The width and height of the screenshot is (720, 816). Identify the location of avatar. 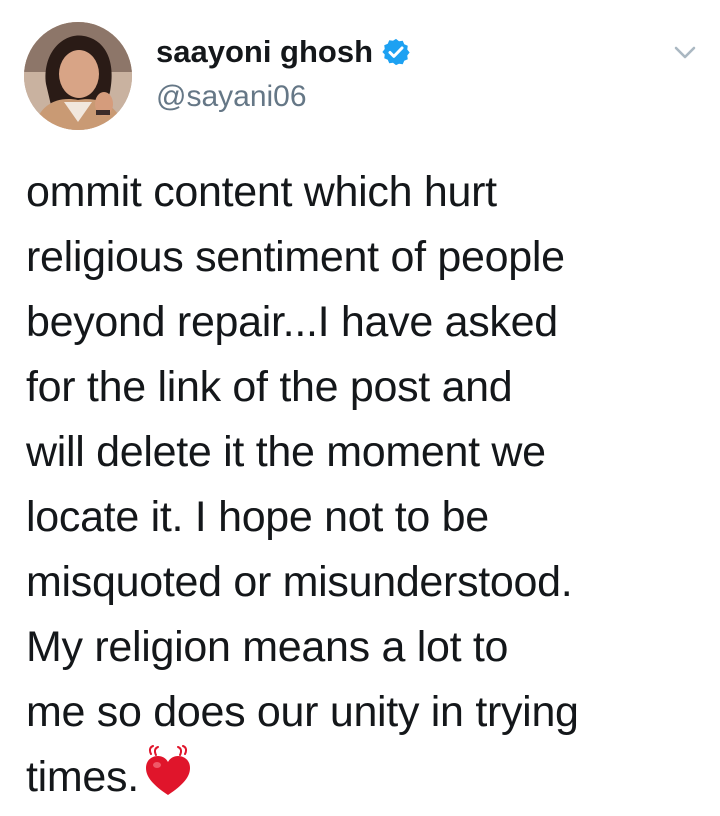
(78, 76).